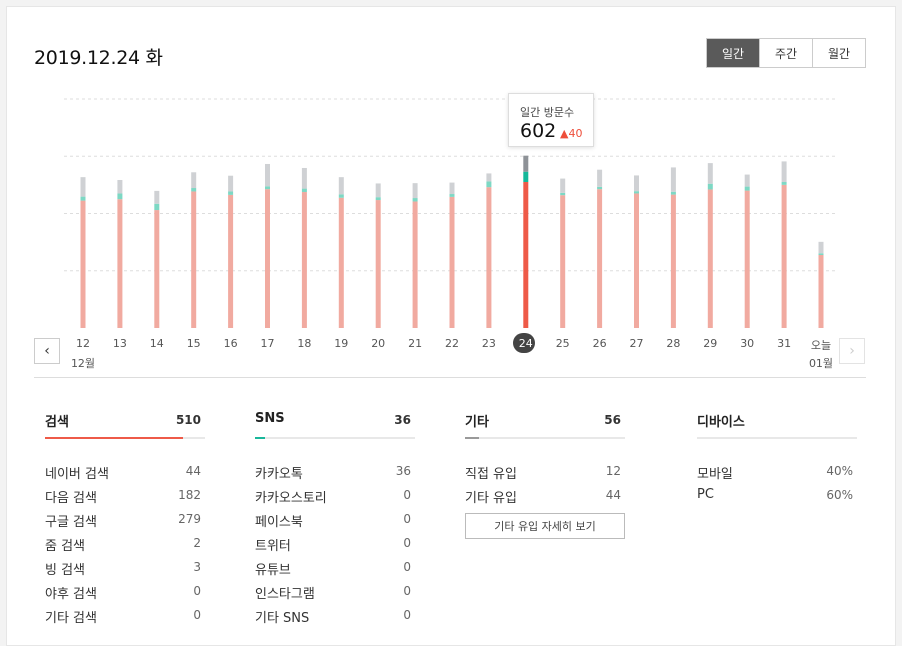 This screenshot has width=902, height=646. What do you see at coordinates (268, 343) in the screenshot?
I see `x-tick-label: 17` at bounding box center [268, 343].